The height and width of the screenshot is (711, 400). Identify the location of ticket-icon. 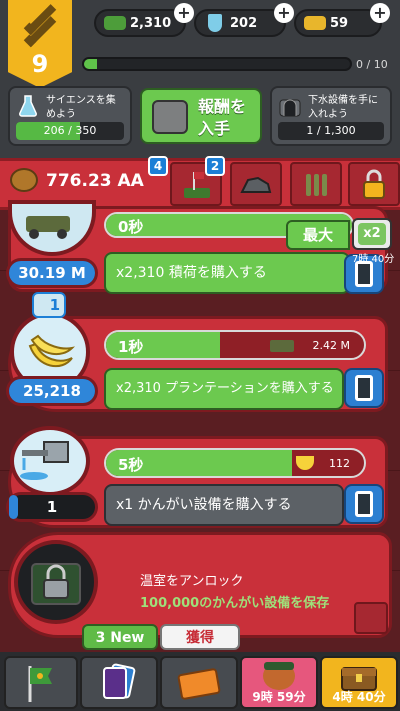
(199, 684).